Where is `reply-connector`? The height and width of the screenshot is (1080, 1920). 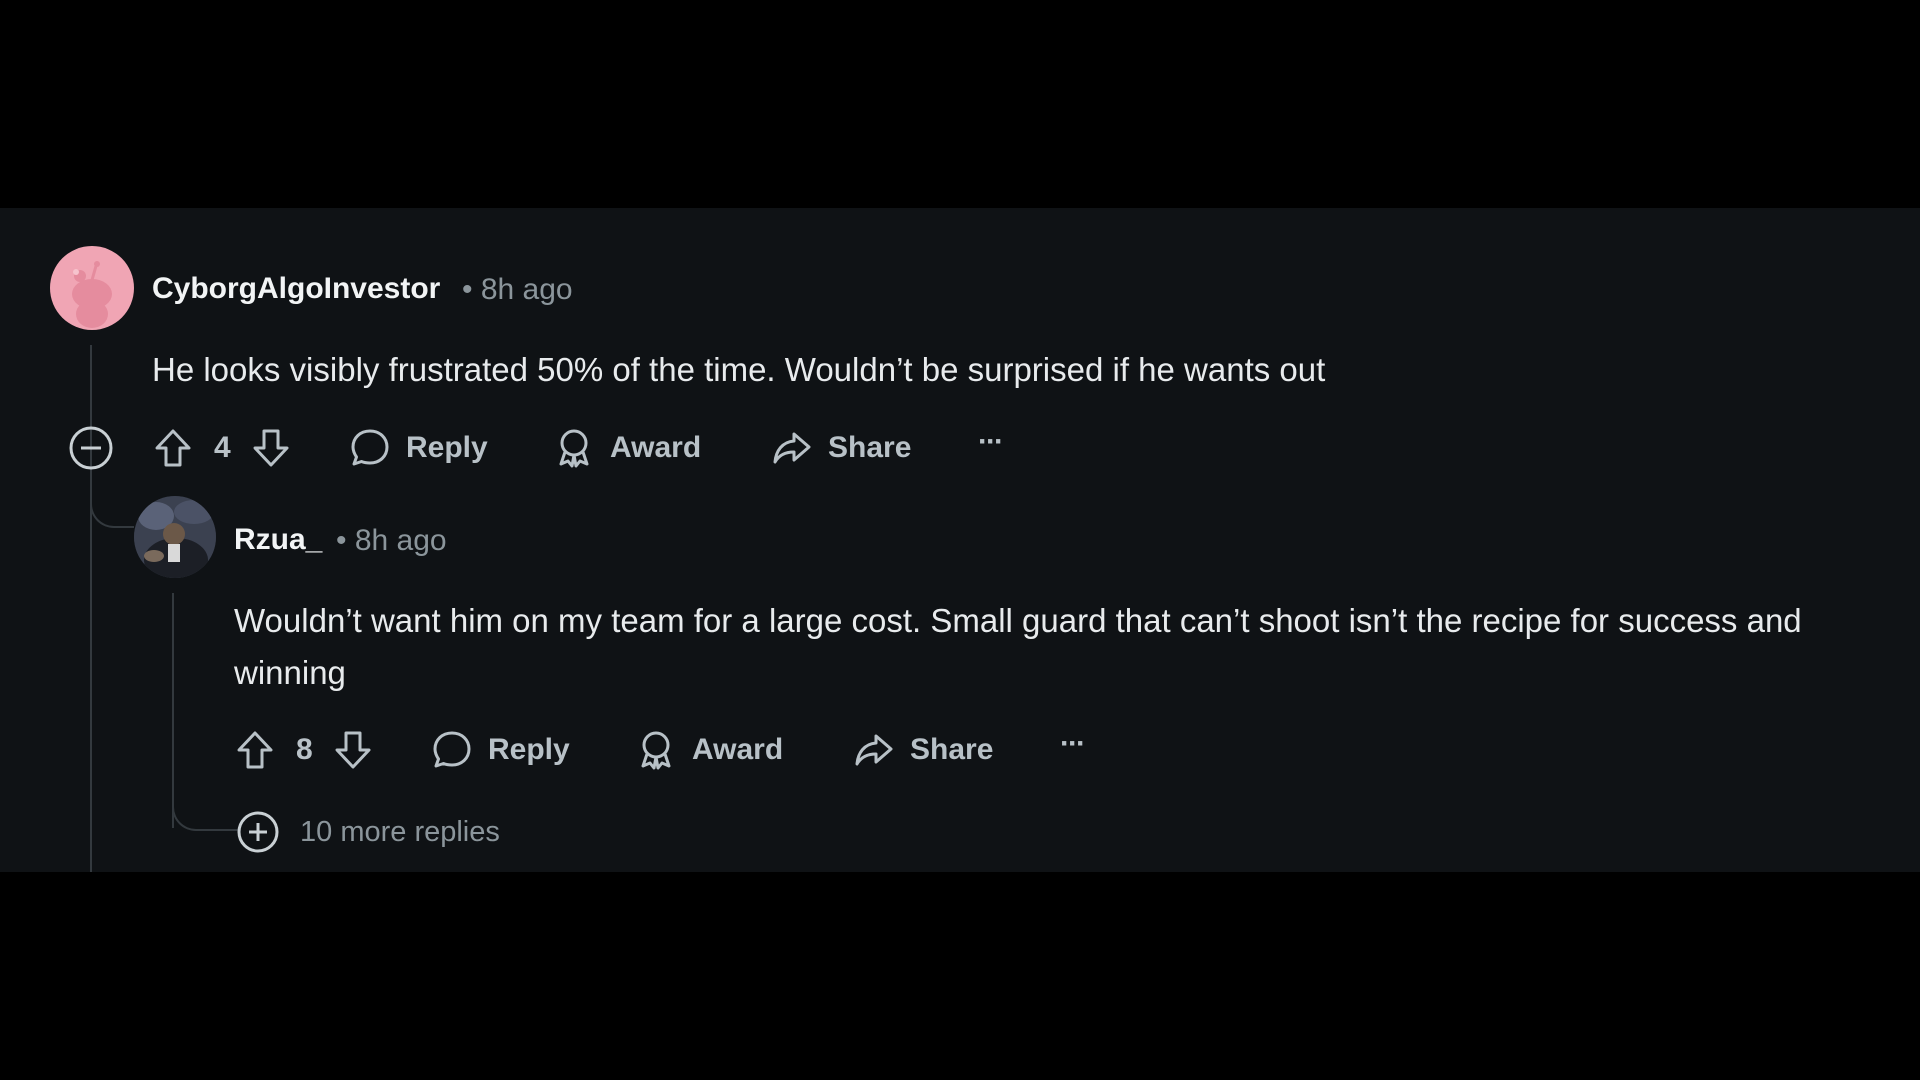
reply-connector is located at coordinates (112, 503).